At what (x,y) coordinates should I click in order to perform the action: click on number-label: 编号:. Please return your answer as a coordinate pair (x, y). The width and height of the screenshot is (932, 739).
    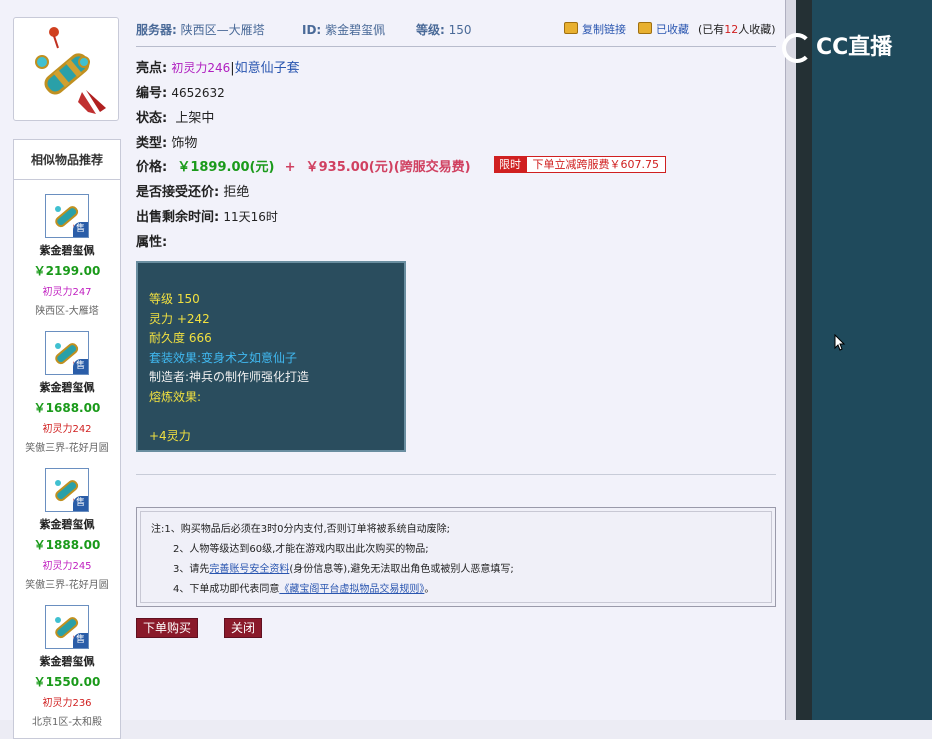
    Looking at the image, I should click on (152, 93).